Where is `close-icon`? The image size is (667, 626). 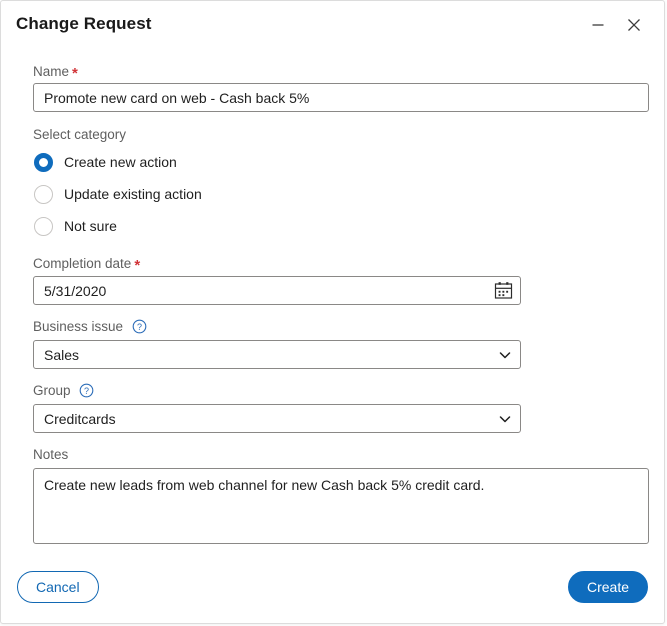 close-icon is located at coordinates (634, 25).